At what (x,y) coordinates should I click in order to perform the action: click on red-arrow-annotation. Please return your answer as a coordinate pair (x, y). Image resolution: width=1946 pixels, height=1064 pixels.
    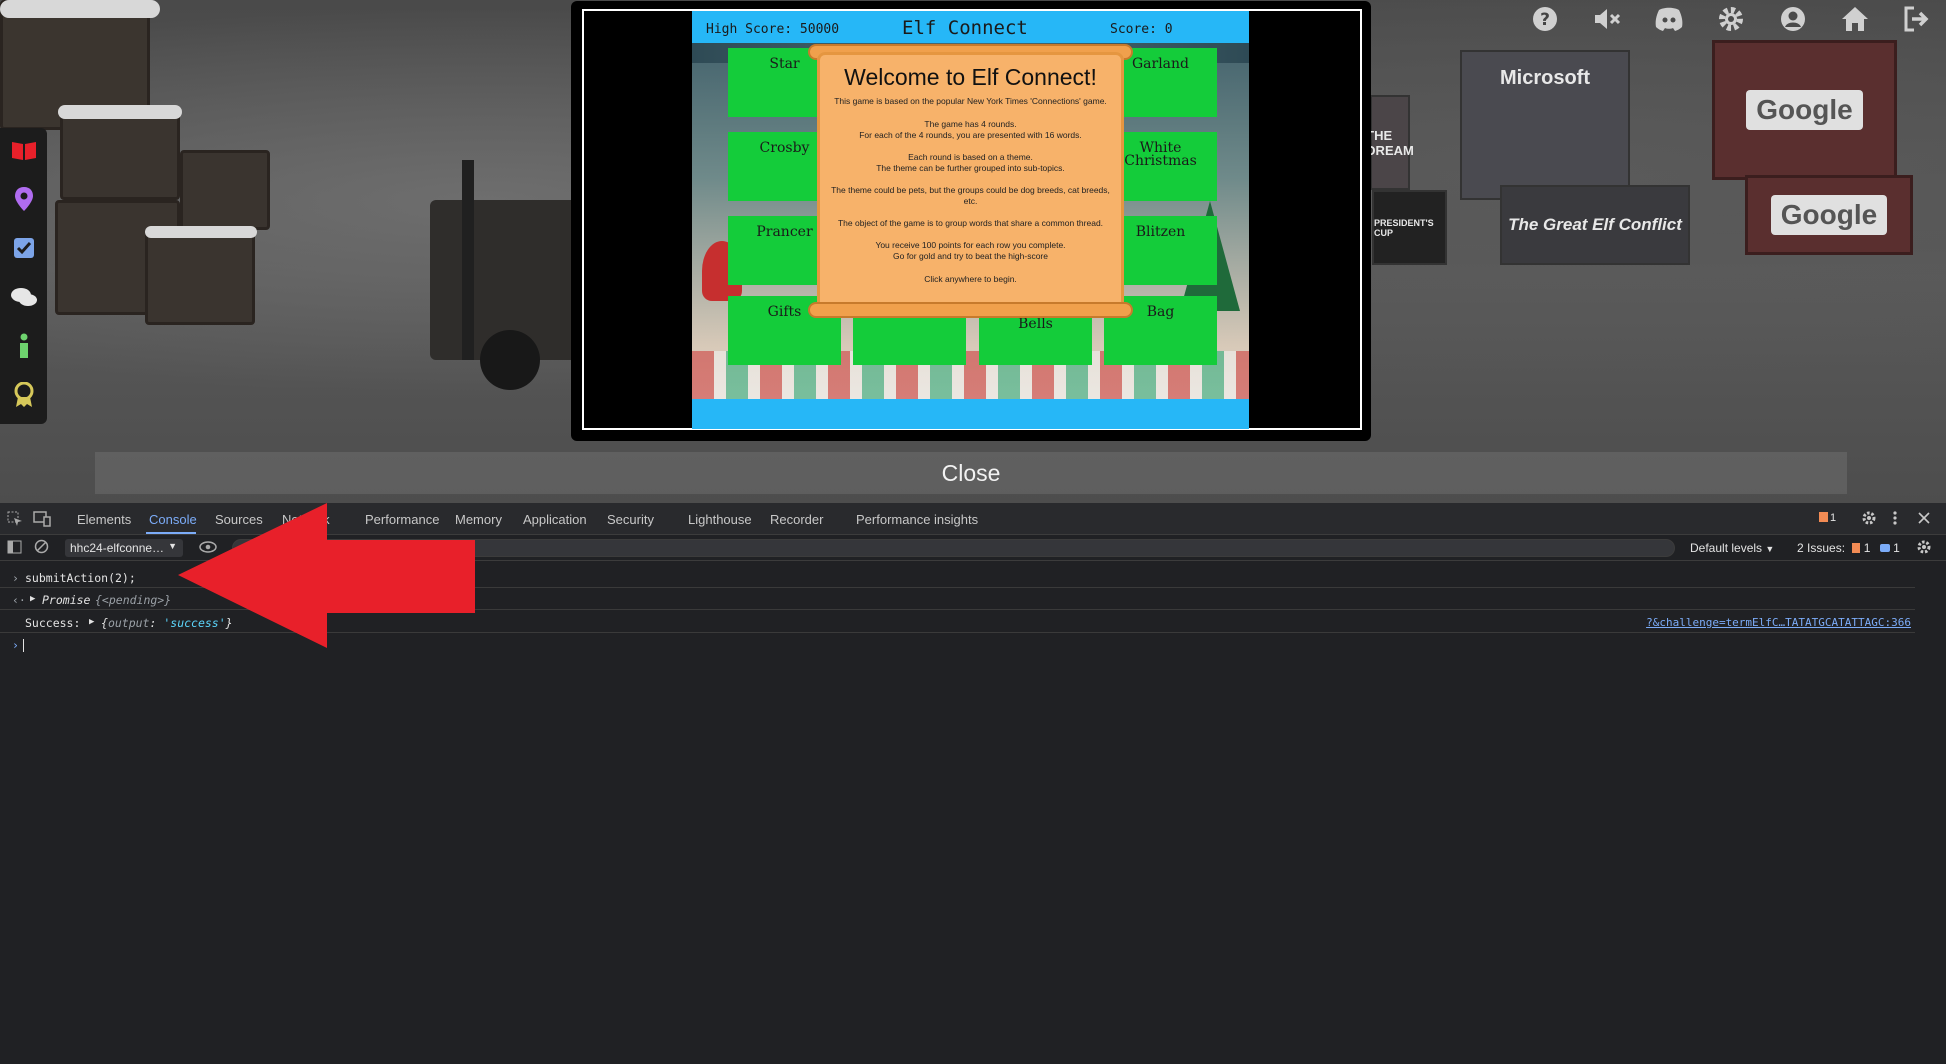
    Looking at the image, I should click on (326, 575).